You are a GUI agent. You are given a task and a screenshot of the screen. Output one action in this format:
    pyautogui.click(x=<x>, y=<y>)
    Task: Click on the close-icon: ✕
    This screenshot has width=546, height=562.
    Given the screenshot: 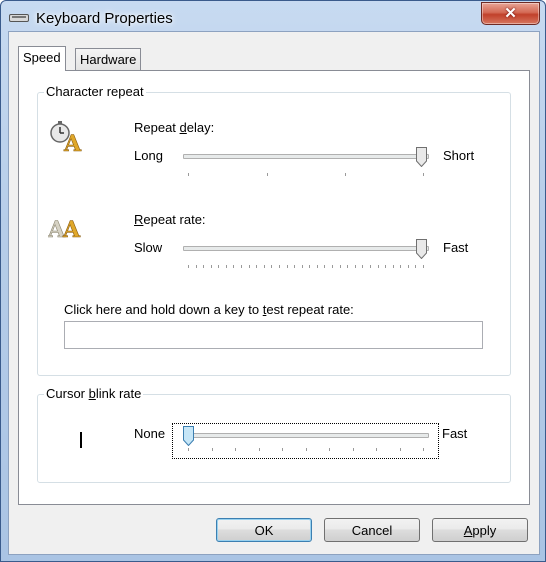 What is the action you would take?
    pyautogui.click(x=510, y=13)
    